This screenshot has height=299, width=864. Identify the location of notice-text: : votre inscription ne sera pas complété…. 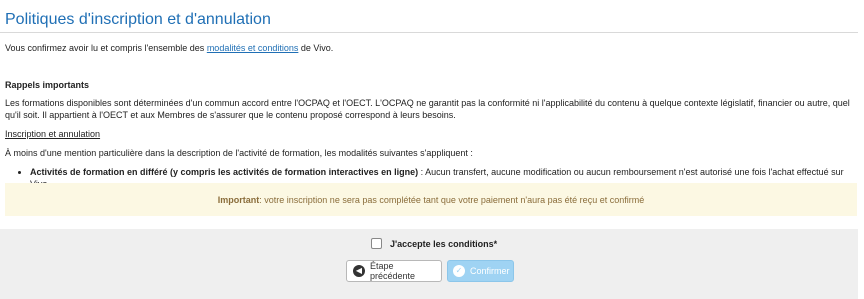
(452, 199).